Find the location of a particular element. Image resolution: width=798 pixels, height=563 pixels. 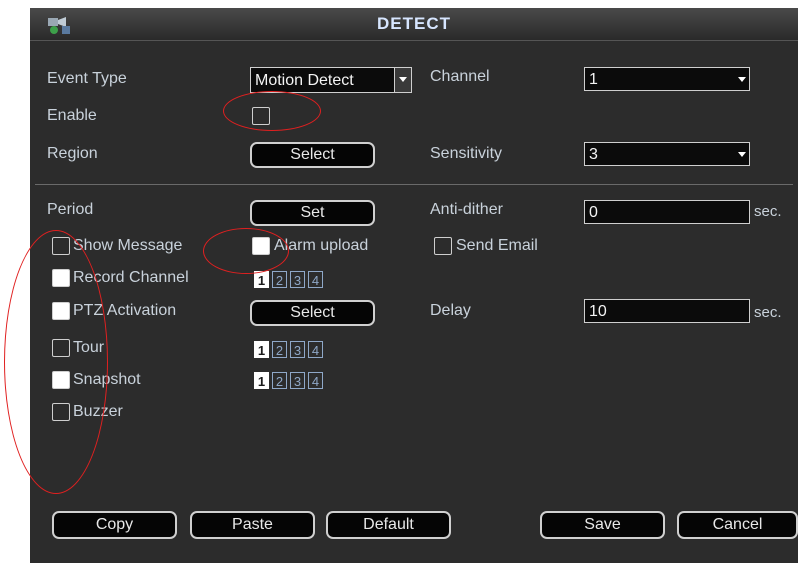

snapshot-channel-1: 1 is located at coordinates (261, 380).